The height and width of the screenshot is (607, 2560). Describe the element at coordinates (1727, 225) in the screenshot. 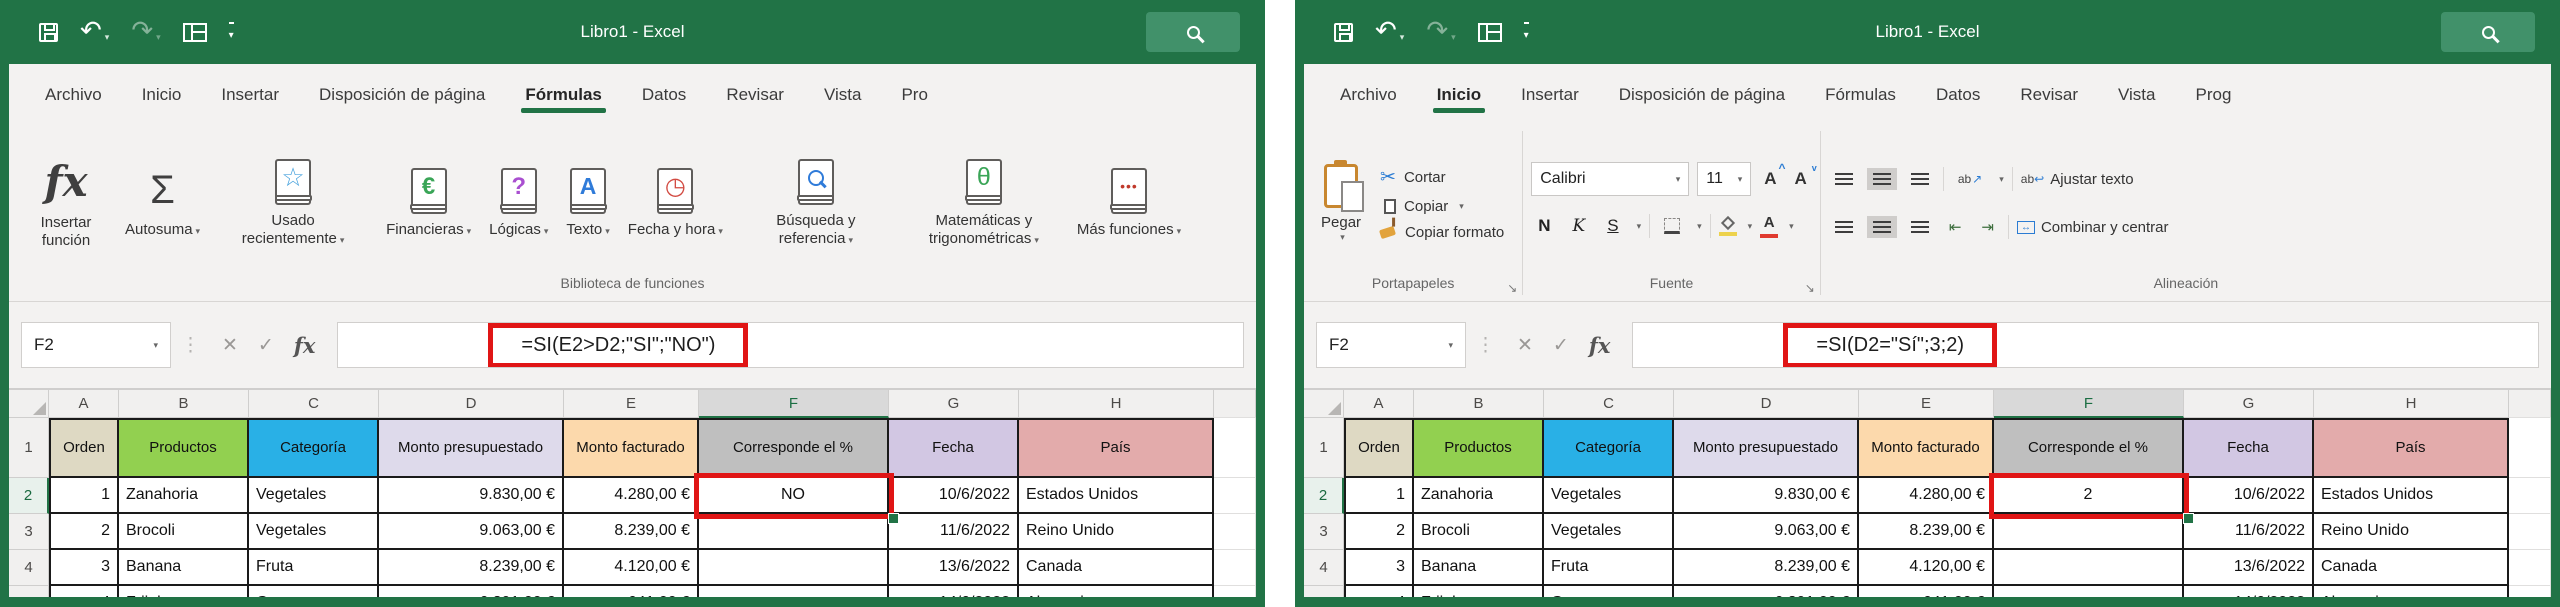

I see `fill-color-button` at that location.